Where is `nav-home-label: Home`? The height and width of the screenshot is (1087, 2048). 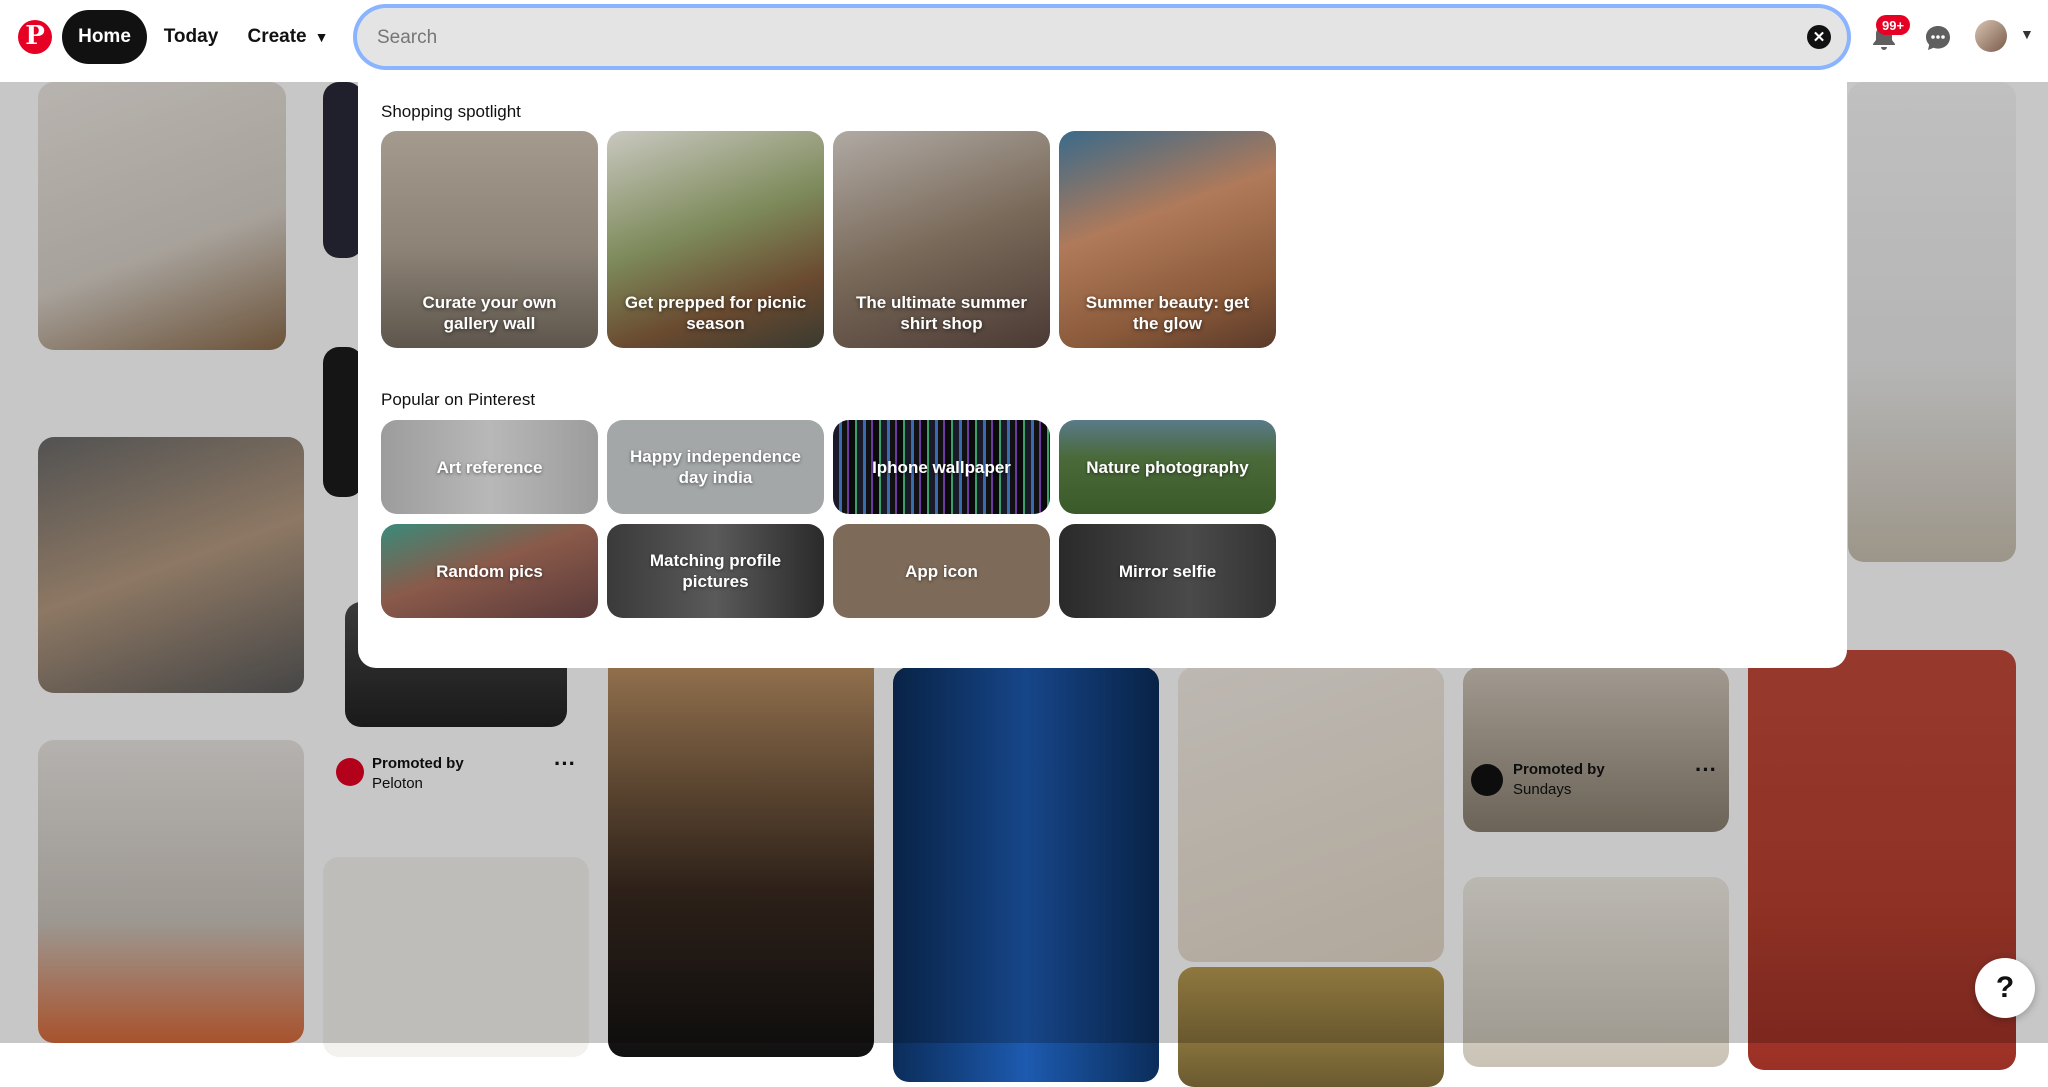 nav-home-label: Home is located at coordinates (104, 36).